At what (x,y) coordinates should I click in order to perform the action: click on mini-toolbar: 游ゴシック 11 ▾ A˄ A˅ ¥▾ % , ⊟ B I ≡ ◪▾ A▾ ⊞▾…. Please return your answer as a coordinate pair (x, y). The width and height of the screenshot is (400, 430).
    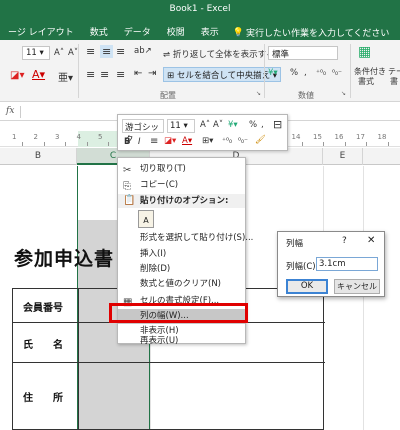
    Looking at the image, I should click on (202, 132).